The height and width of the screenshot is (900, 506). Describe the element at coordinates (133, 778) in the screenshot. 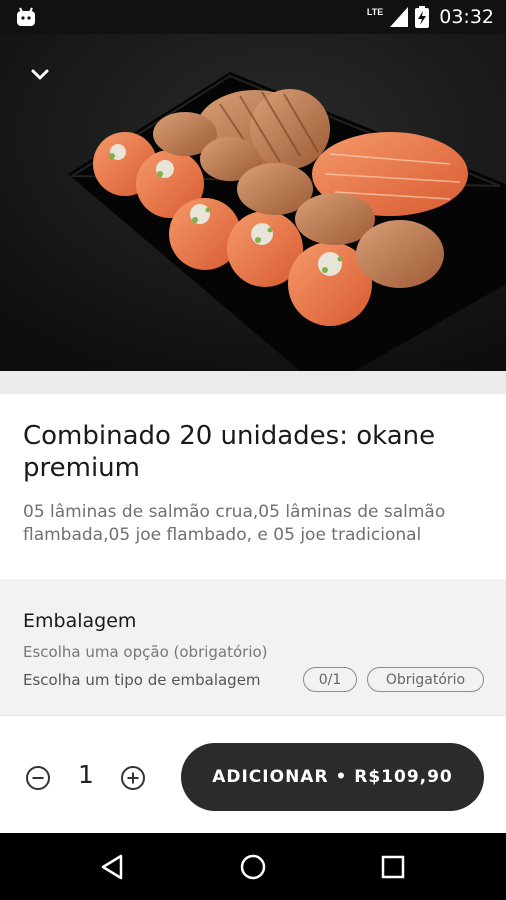

I see `plus-circle-icon` at that location.